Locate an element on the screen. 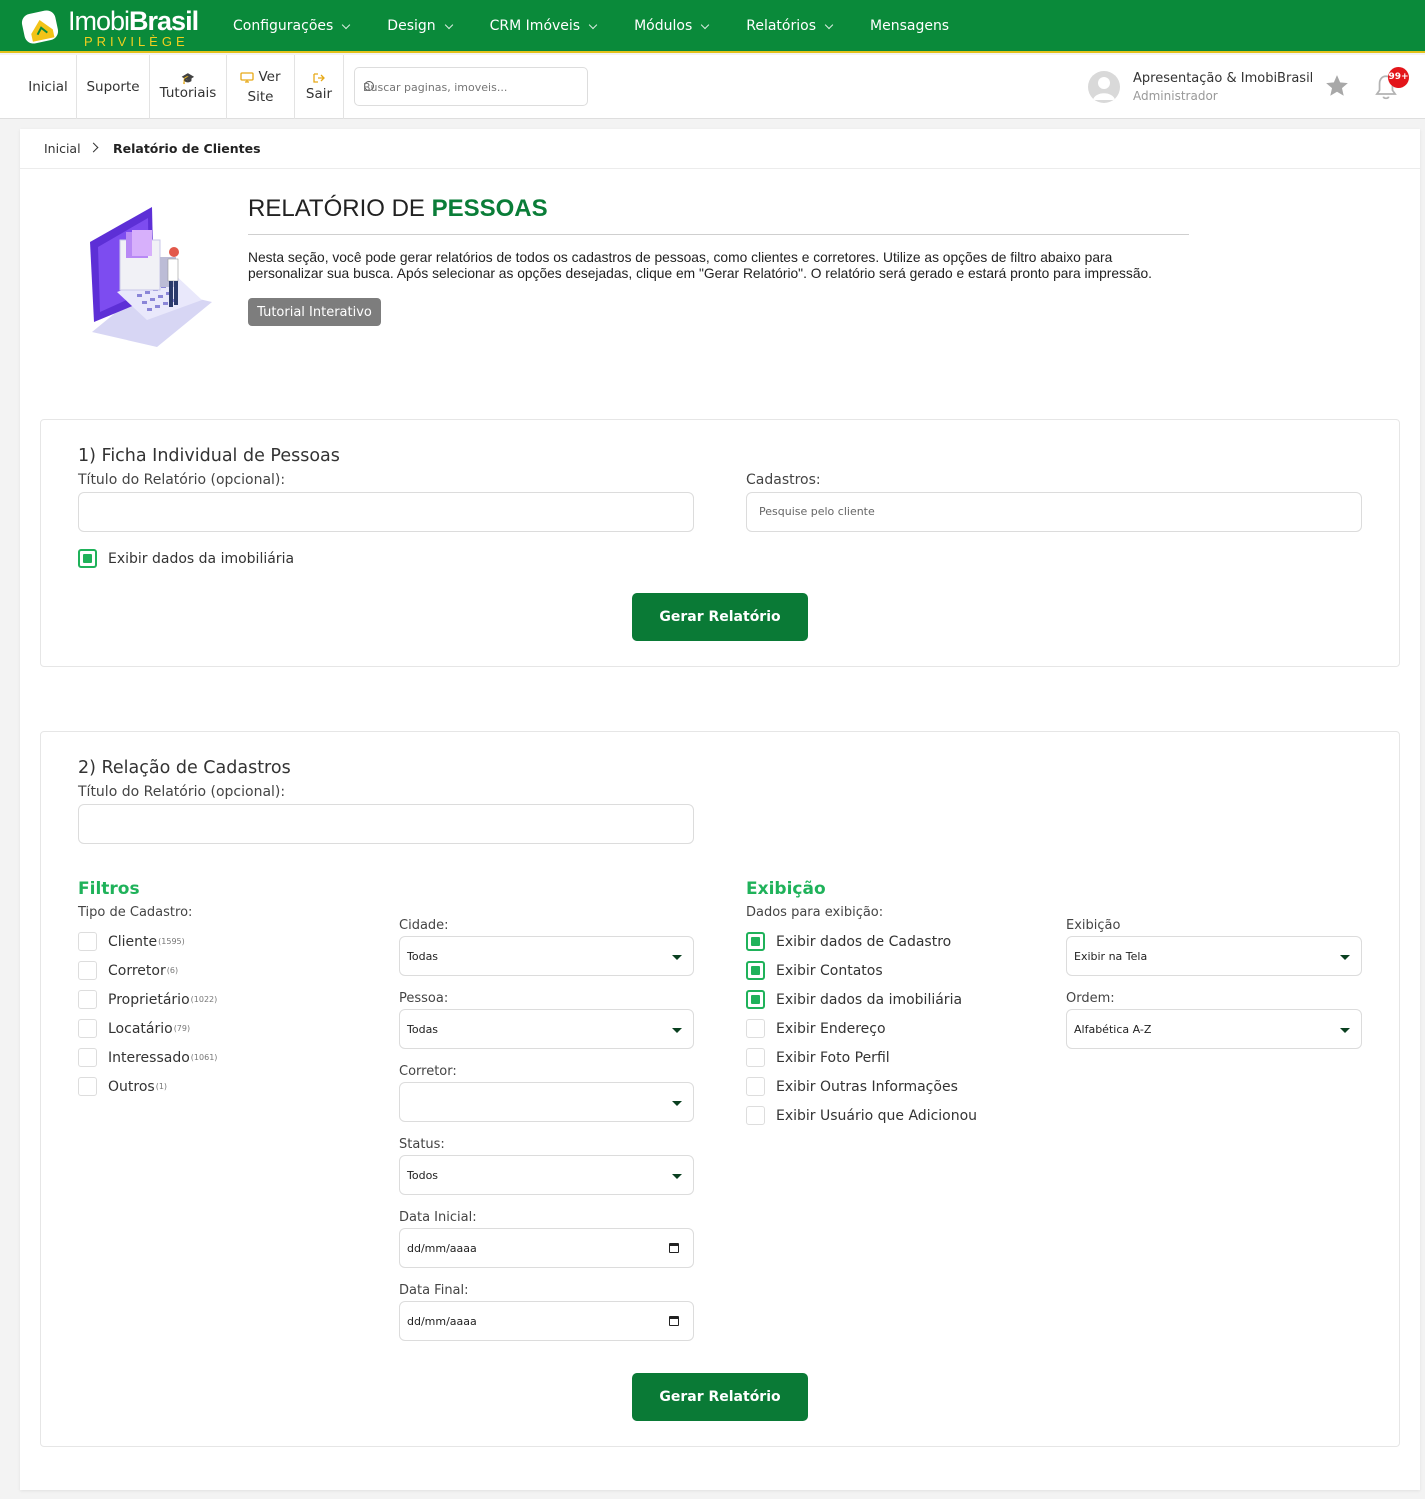 This screenshot has height=1499, width=1425. display-checkbox-row: Exibir dados da imobiliária is located at coordinates (854, 999).